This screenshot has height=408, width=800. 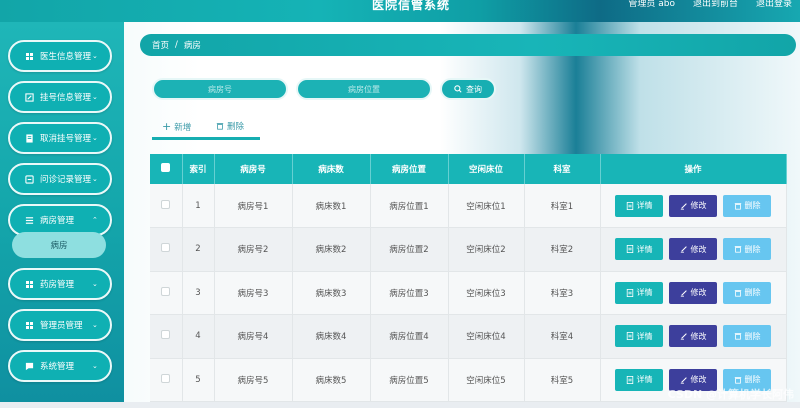 What do you see at coordinates (29, 97) in the screenshot?
I see `edit-icon` at bounding box center [29, 97].